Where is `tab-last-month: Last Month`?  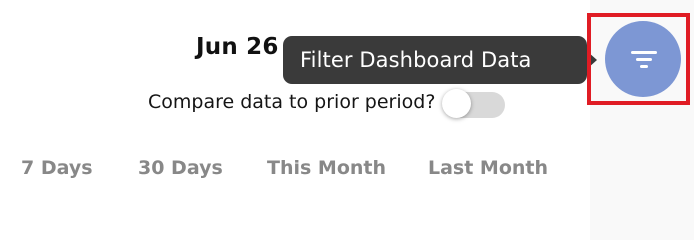
tab-last-month: Last Month is located at coordinates (488, 168).